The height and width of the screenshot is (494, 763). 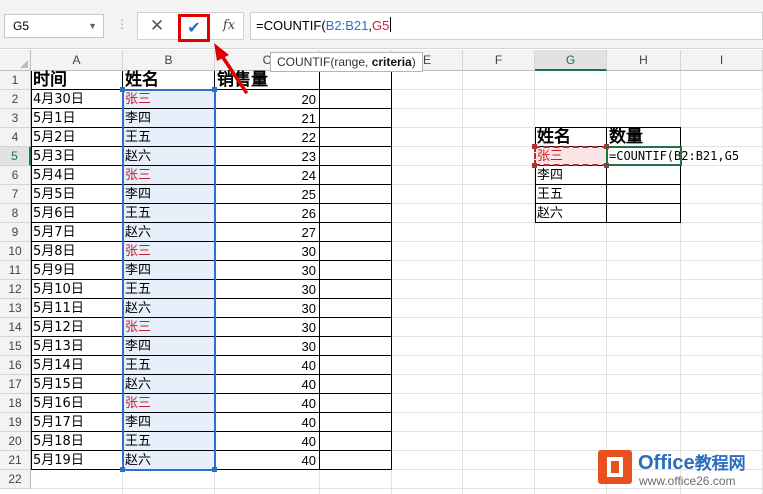 What do you see at coordinates (77, 422) in the screenshot?
I see `date-cell: 5月17日` at bounding box center [77, 422].